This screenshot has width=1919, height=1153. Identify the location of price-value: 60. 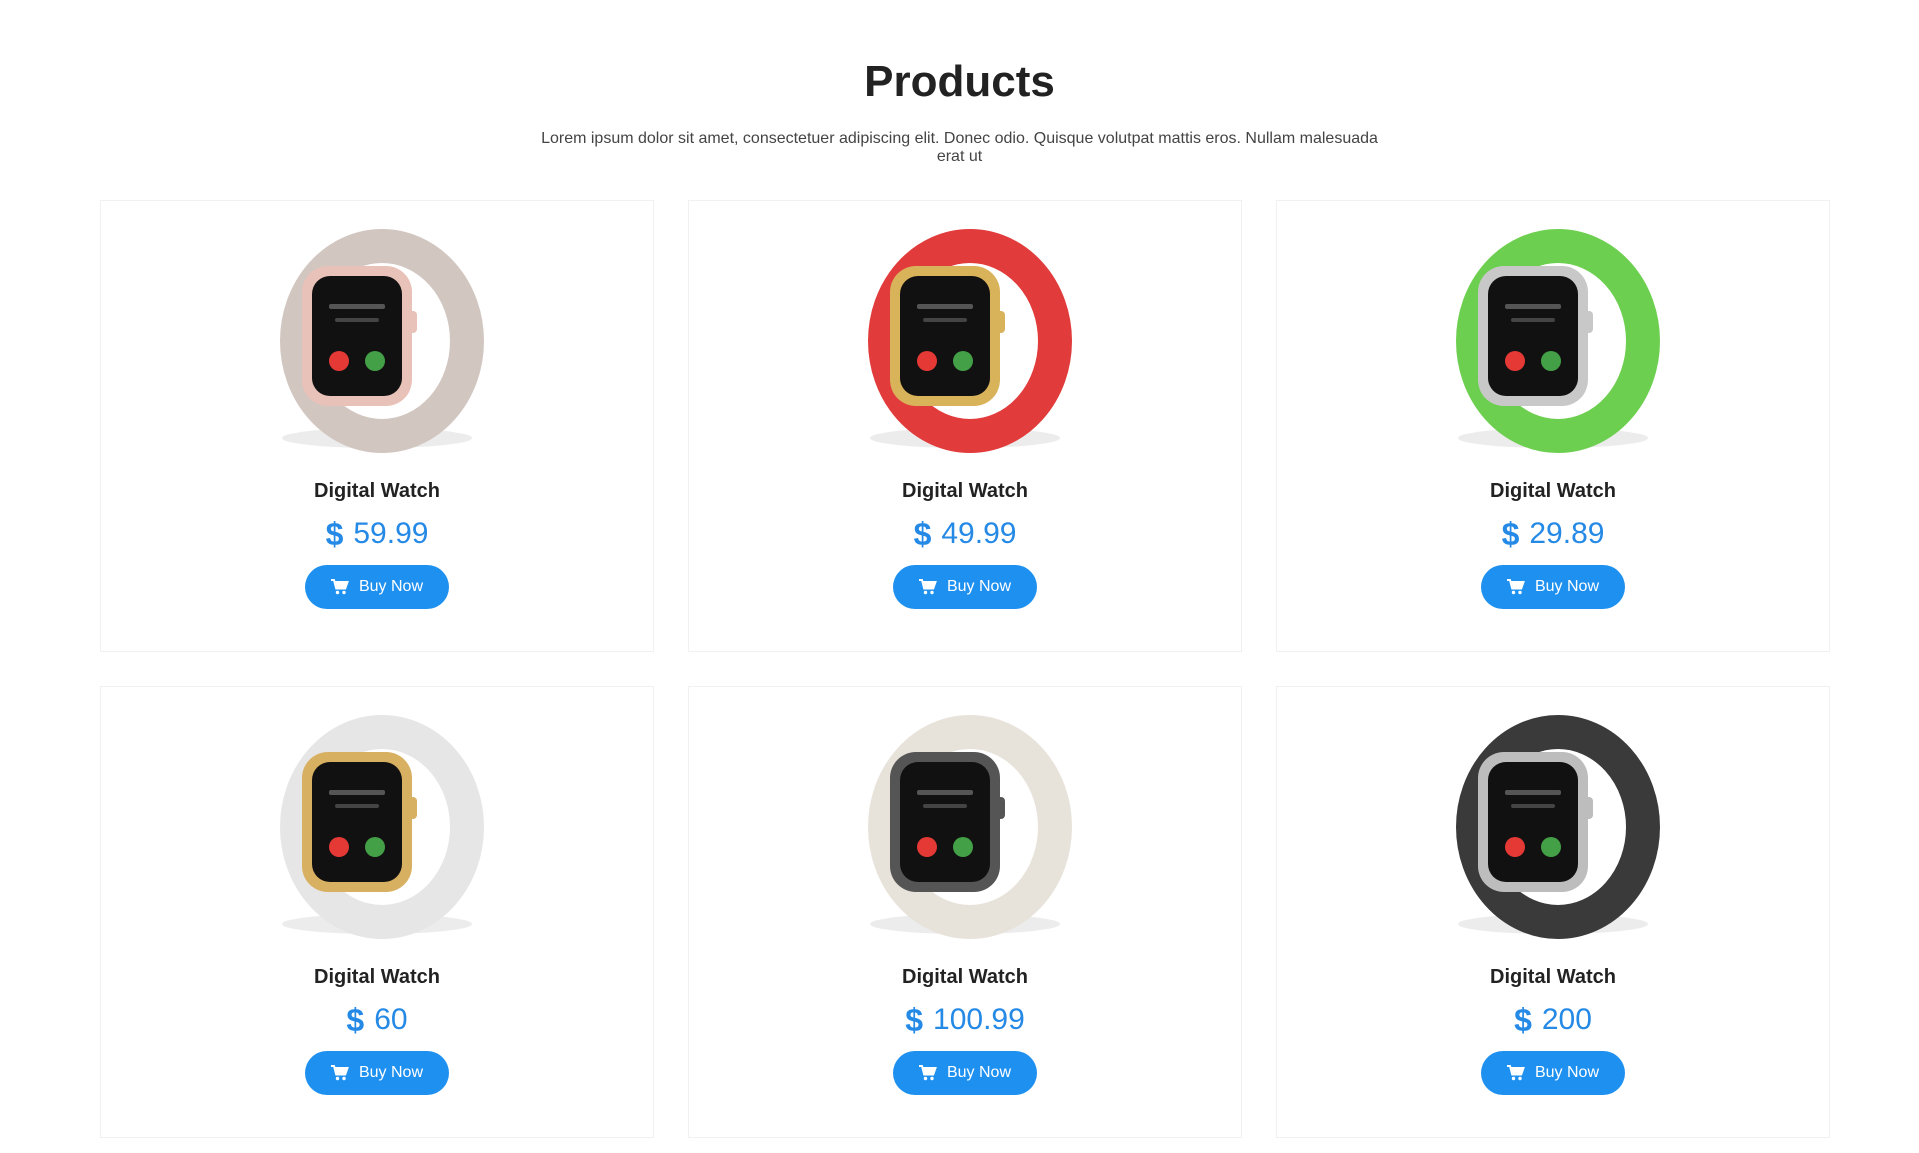
(391, 1019).